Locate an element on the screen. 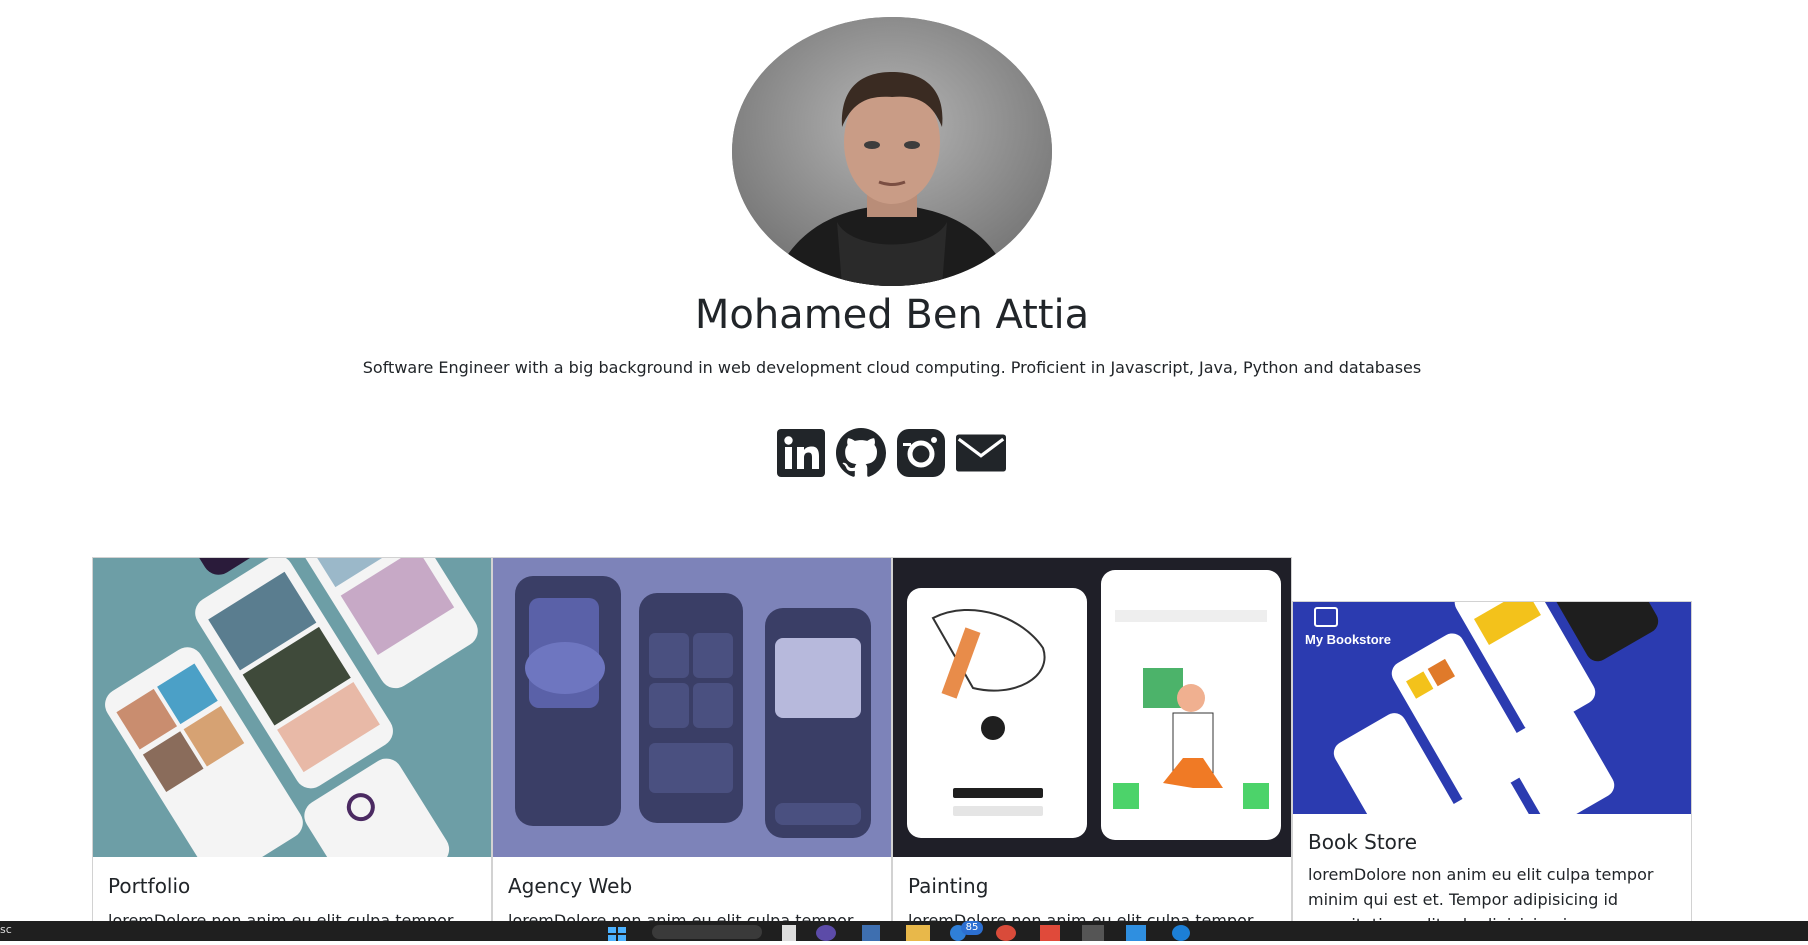 Image resolution: width=1808 pixels, height=945 pixels. mail-icon is located at coordinates (981, 453).